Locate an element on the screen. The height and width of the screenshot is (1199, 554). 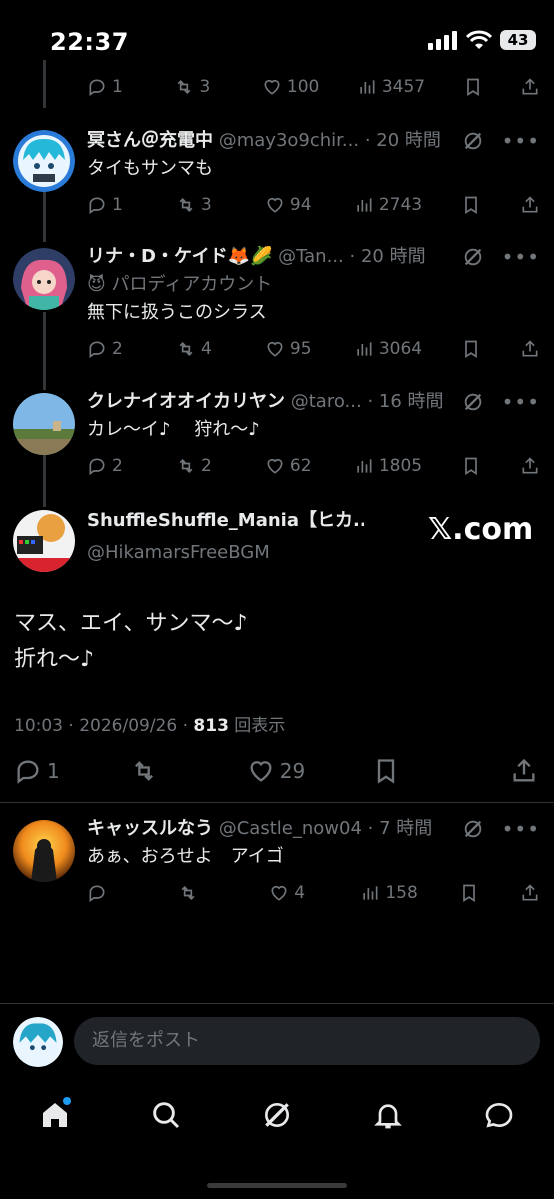
author-name: クレナイオオイカリヤン is located at coordinates (186, 401).